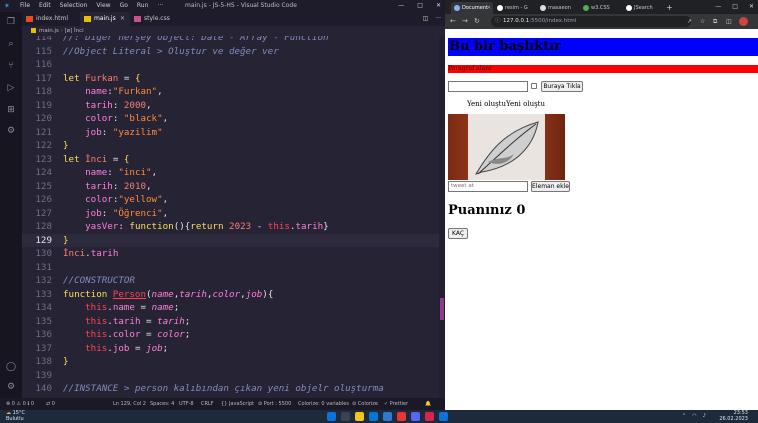 This screenshot has height=423, width=758. I want to click on menu-run: Run, so click(143, 6).